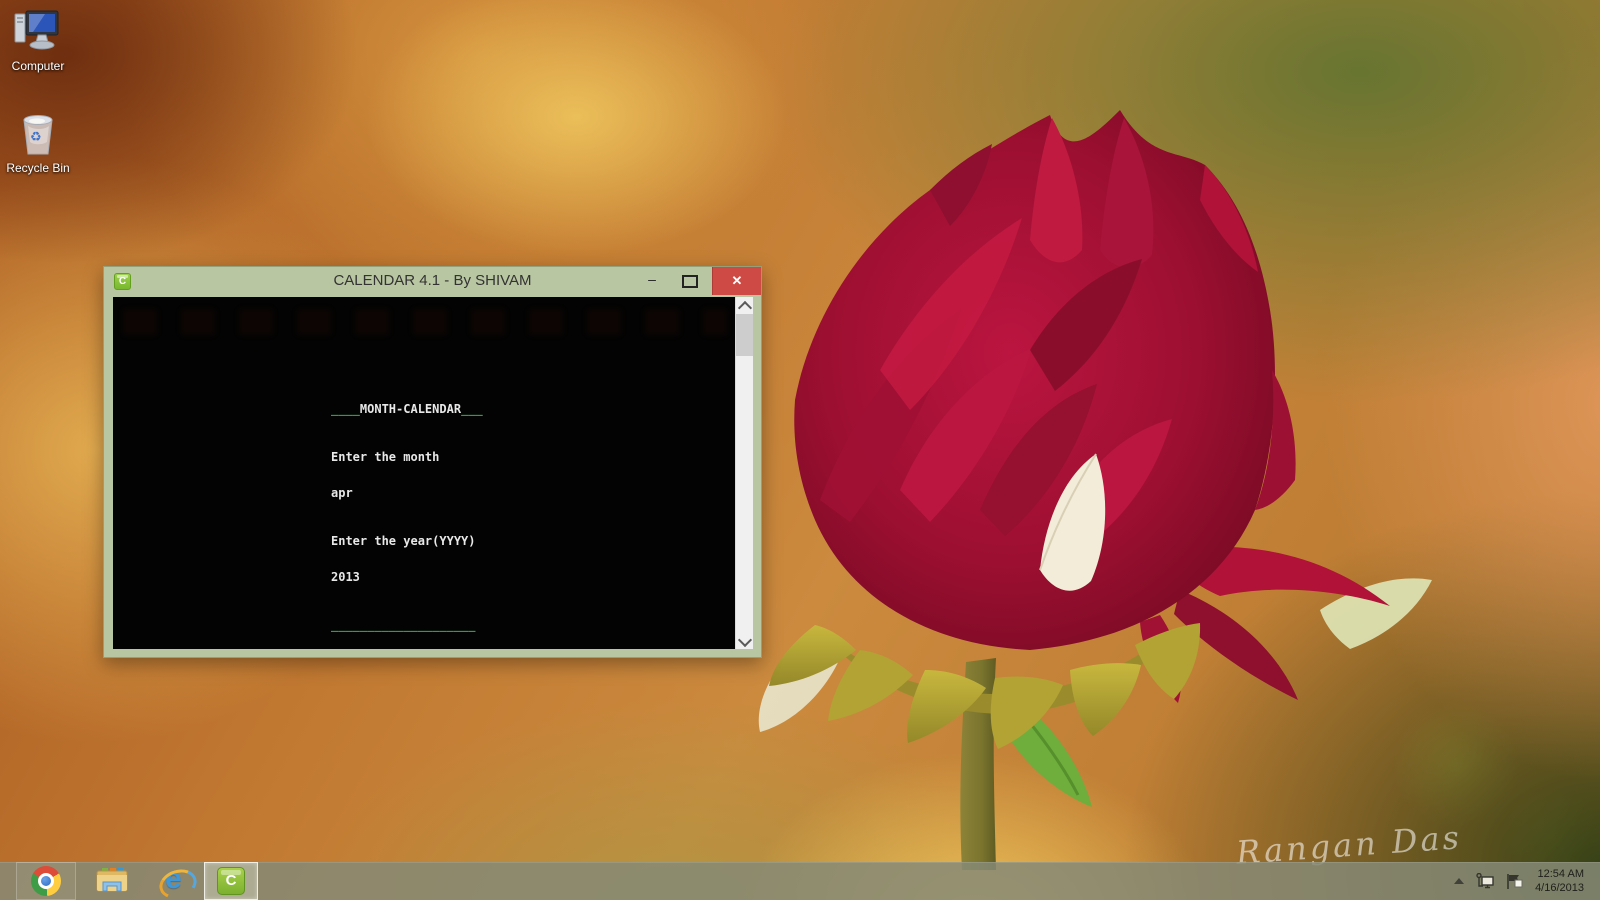 Image resolution: width=1600 pixels, height=900 pixels. What do you see at coordinates (736, 281) in the screenshot?
I see `close-button: ✕` at bounding box center [736, 281].